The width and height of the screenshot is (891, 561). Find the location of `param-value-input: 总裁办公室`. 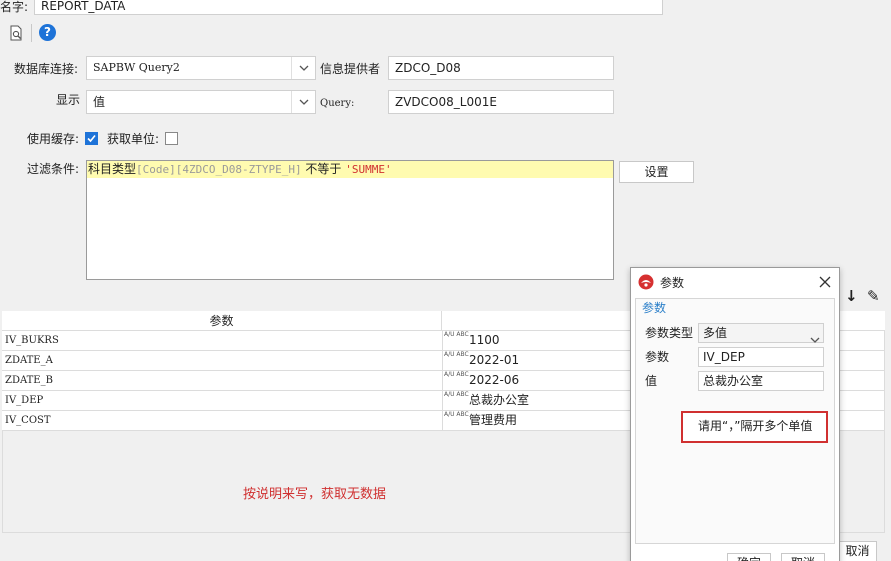

param-value-input: 总裁办公室 is located at coordinates (761, 381).